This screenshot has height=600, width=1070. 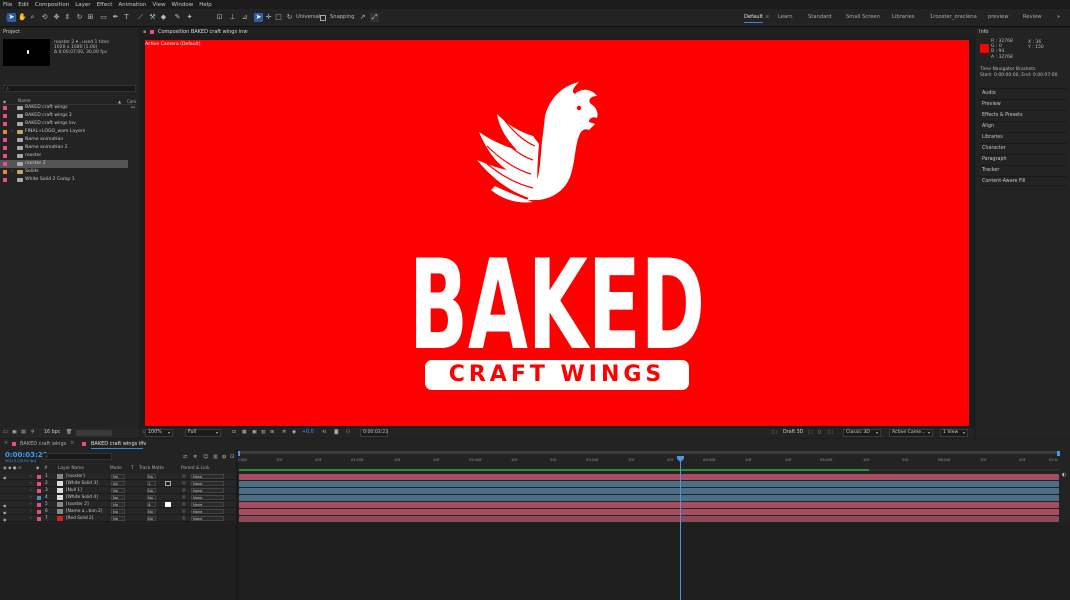 I want to click on pan-behind-tool-icon: ⊞, so click(x=90, y=17).